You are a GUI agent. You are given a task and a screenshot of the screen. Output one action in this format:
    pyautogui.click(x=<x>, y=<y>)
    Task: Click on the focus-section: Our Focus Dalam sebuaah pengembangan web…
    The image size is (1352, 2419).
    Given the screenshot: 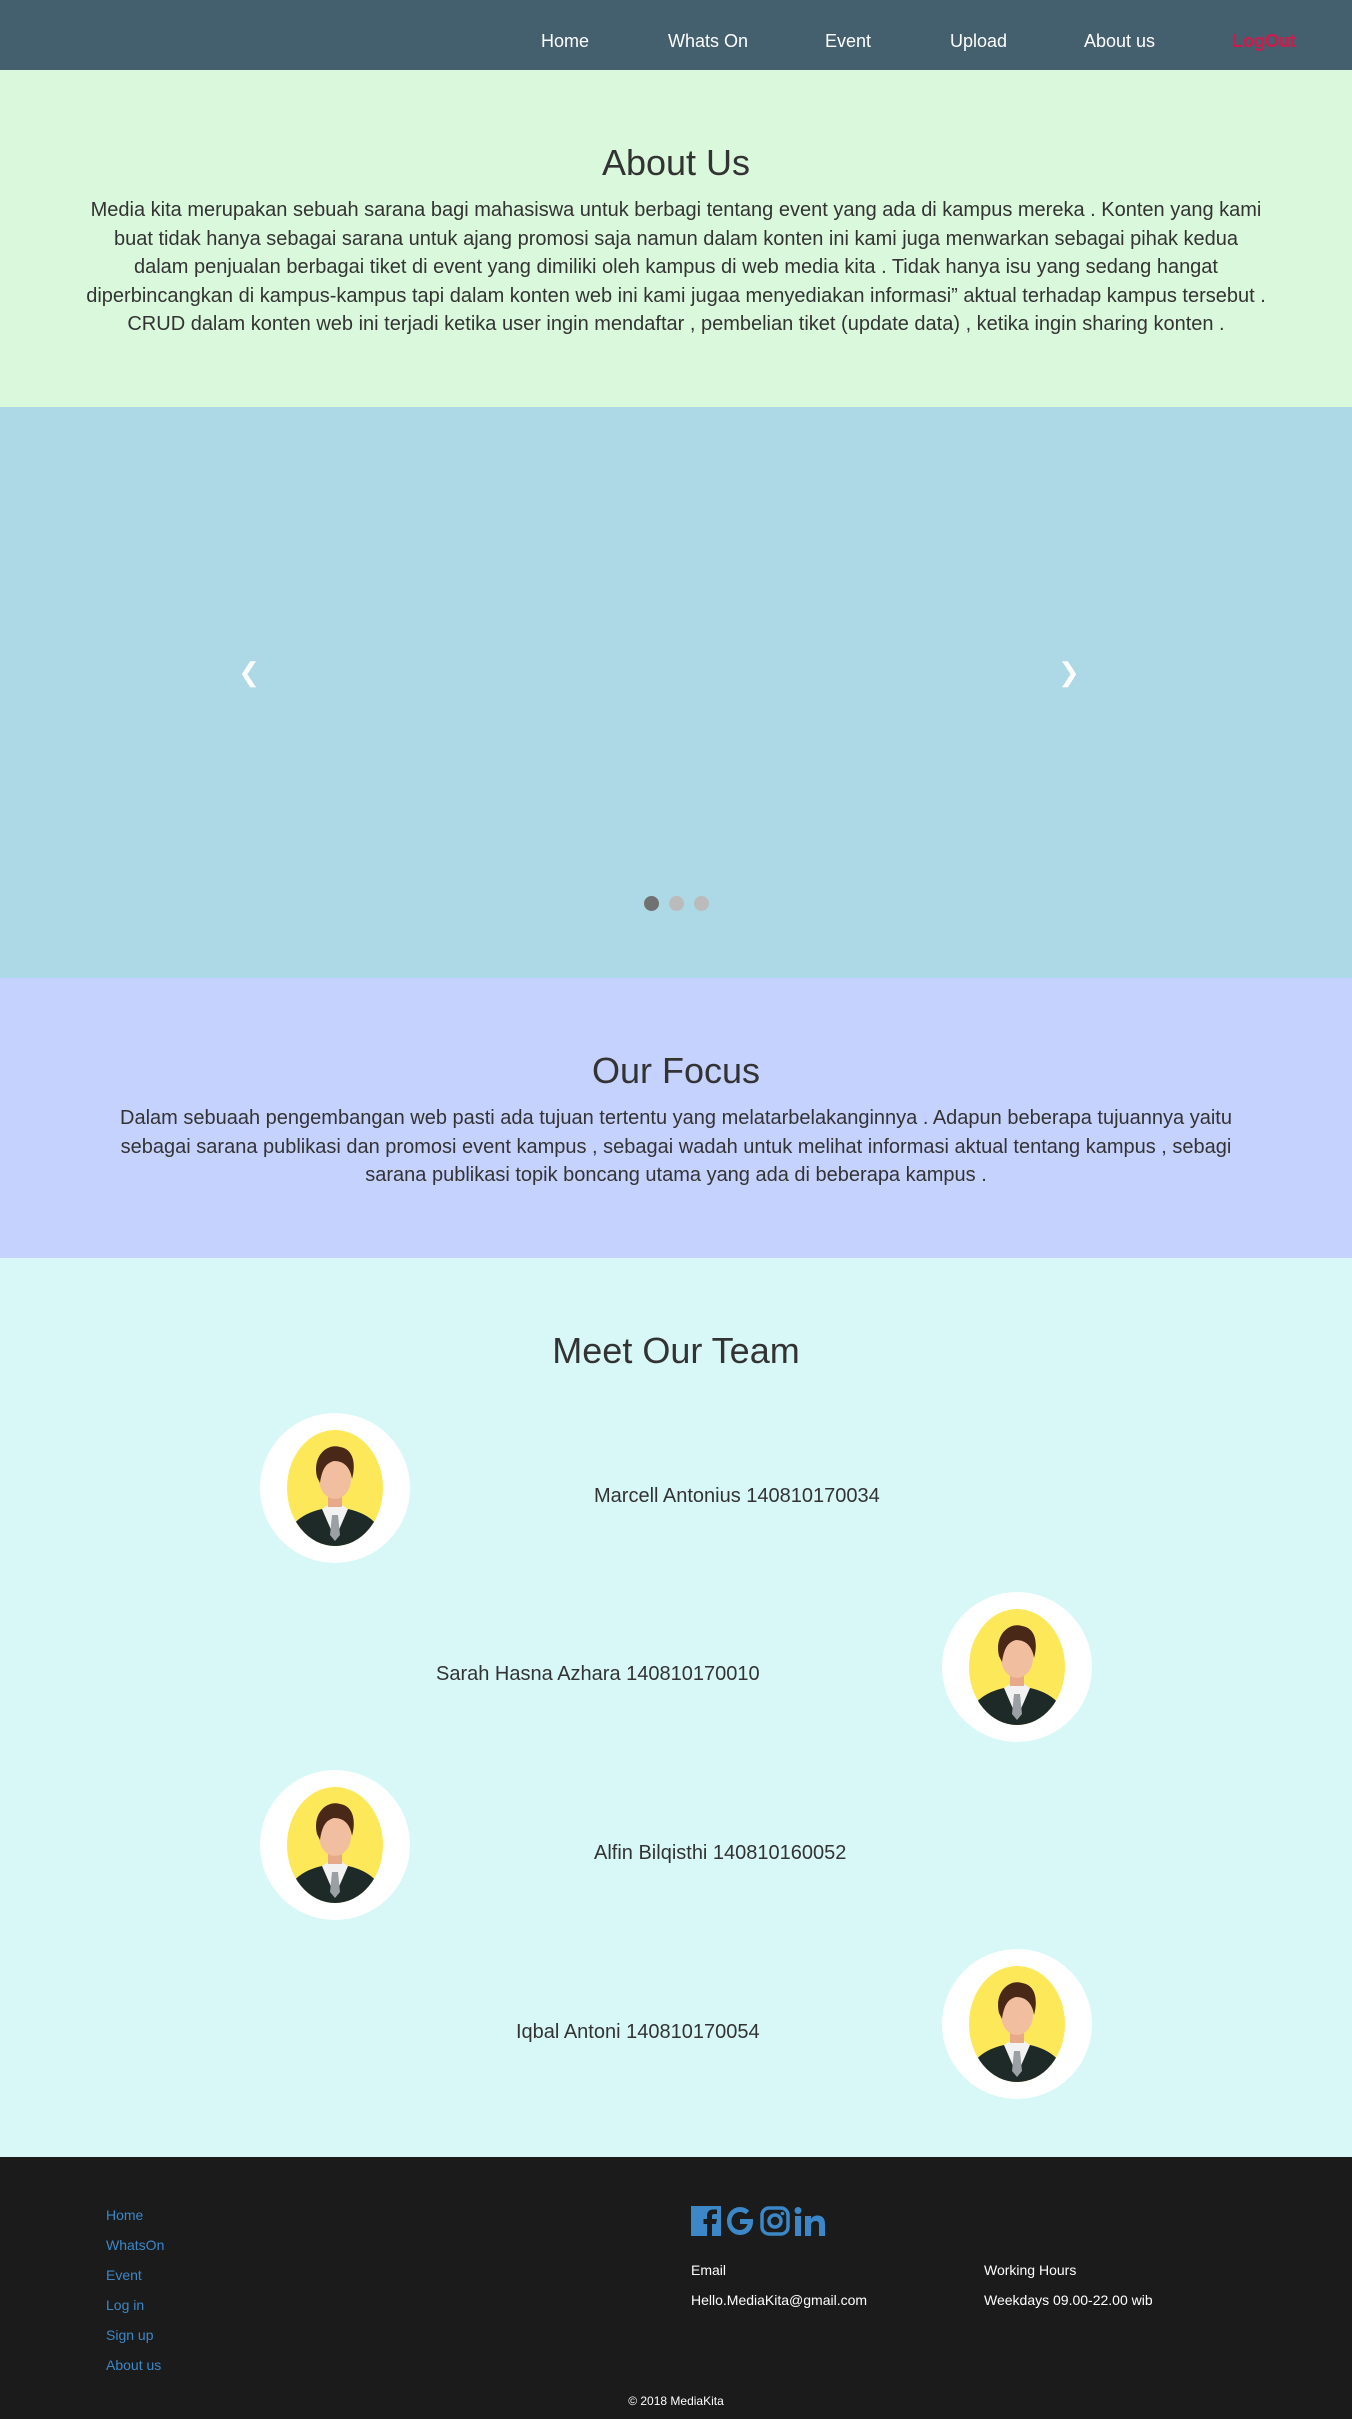 What is the action you would take?
    pyautogui.click(x=676, y=1118)
    